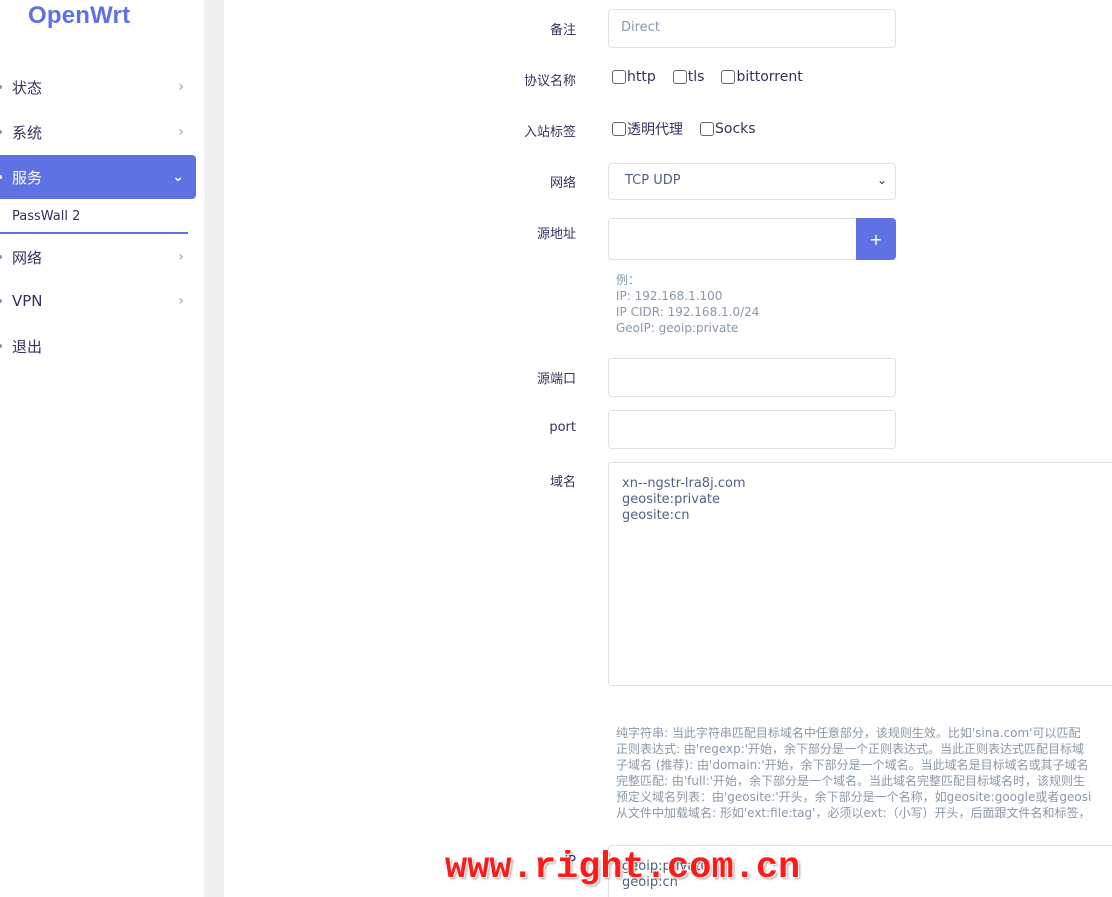 The image size is (1112, 897). I want to click on http-label: http, so click(641, 77).